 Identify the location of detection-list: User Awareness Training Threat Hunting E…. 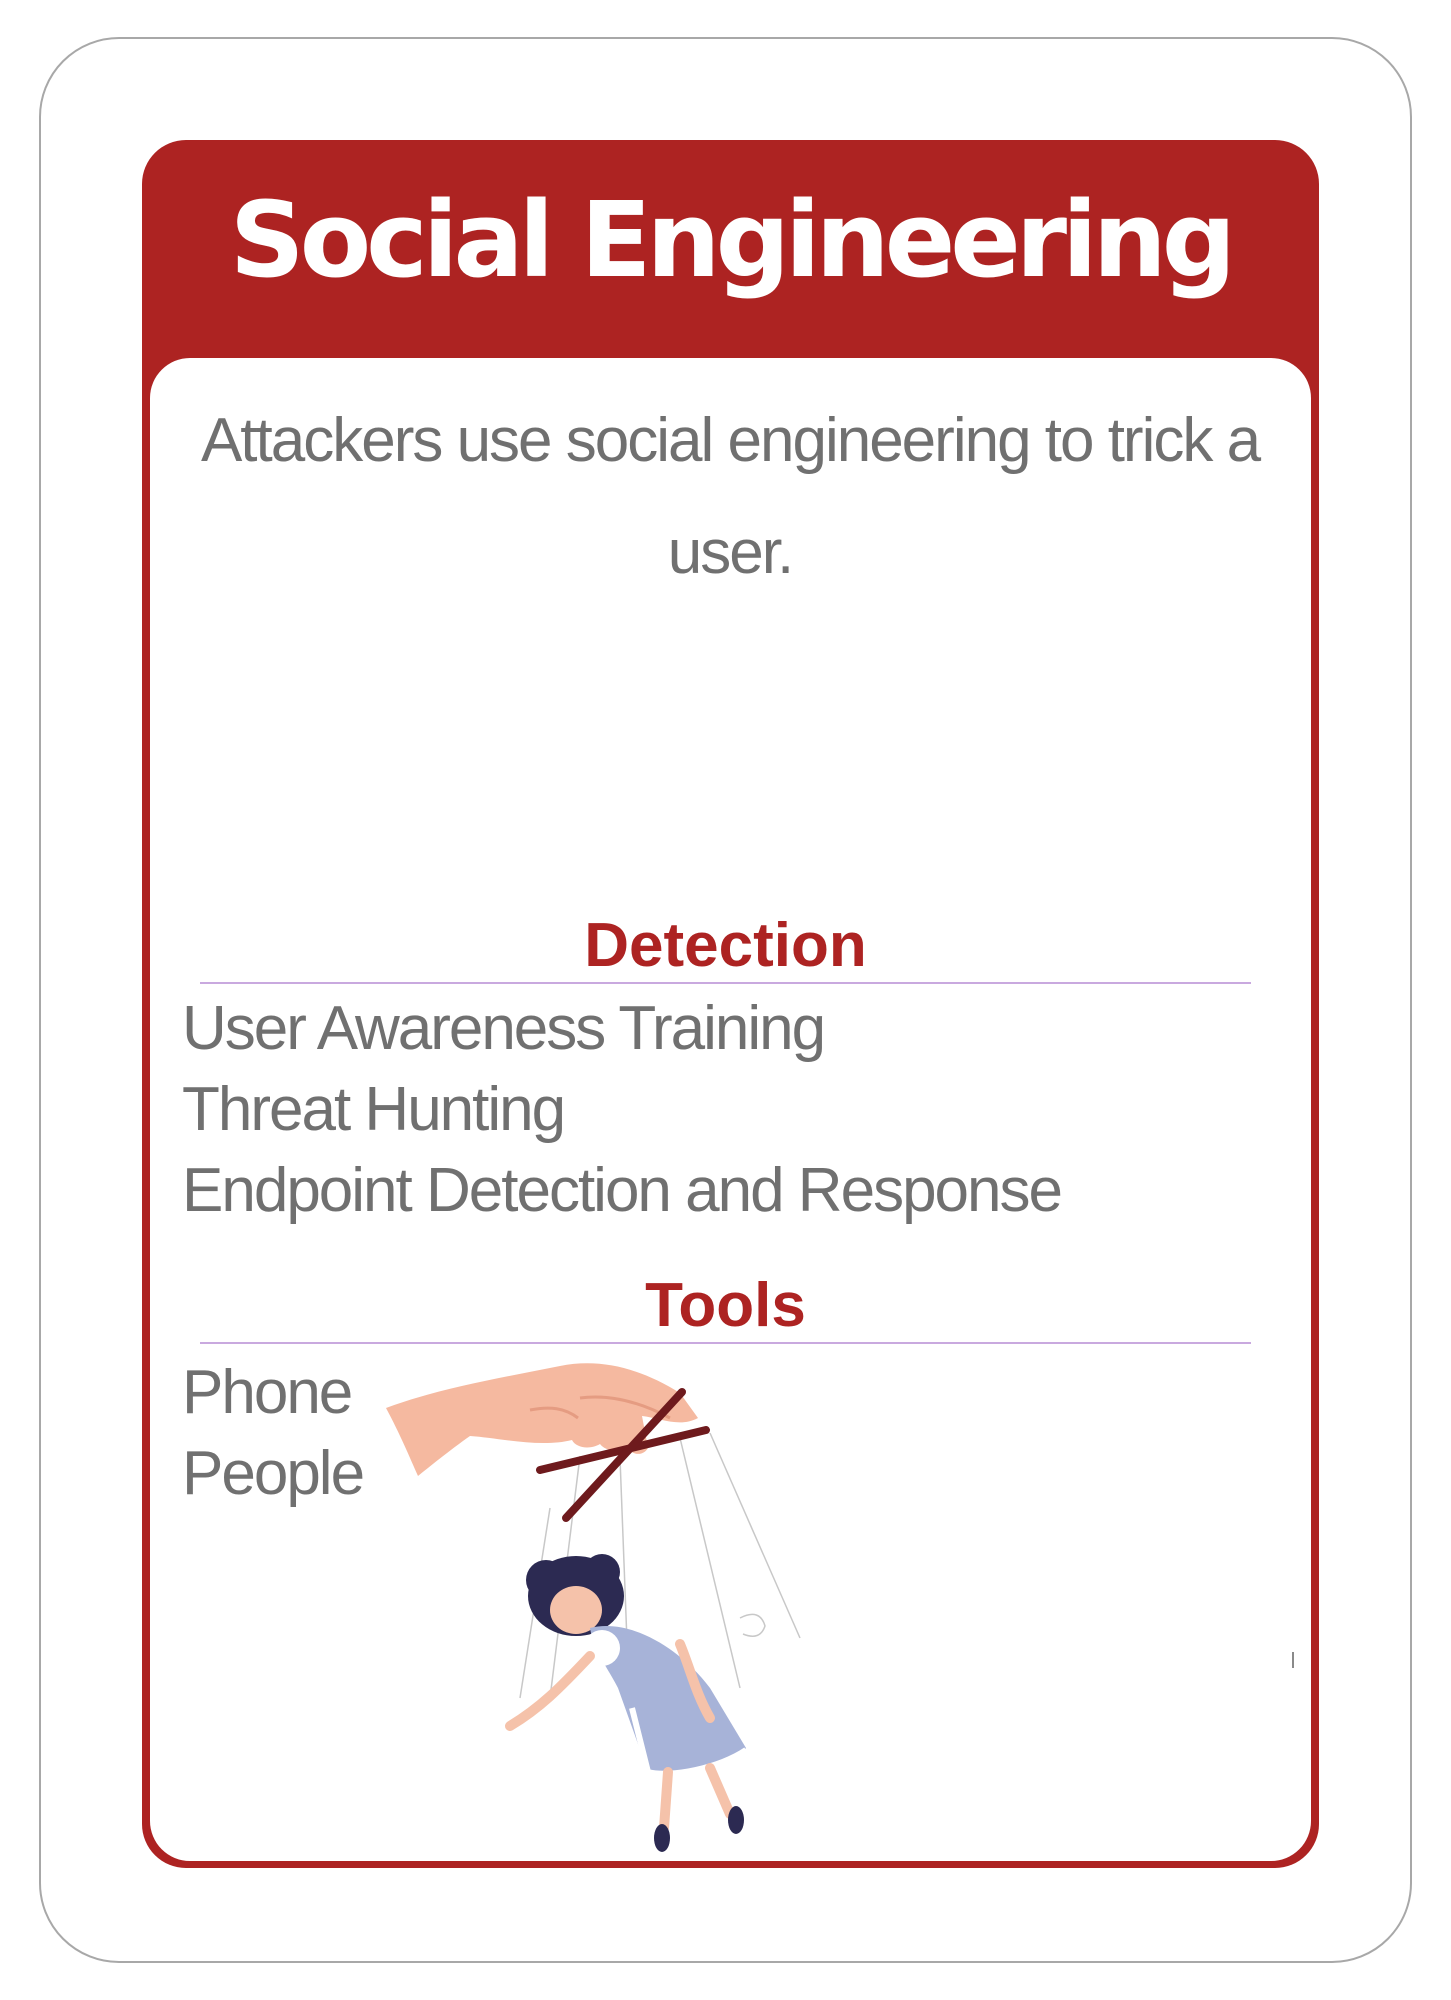
(622, 1109).